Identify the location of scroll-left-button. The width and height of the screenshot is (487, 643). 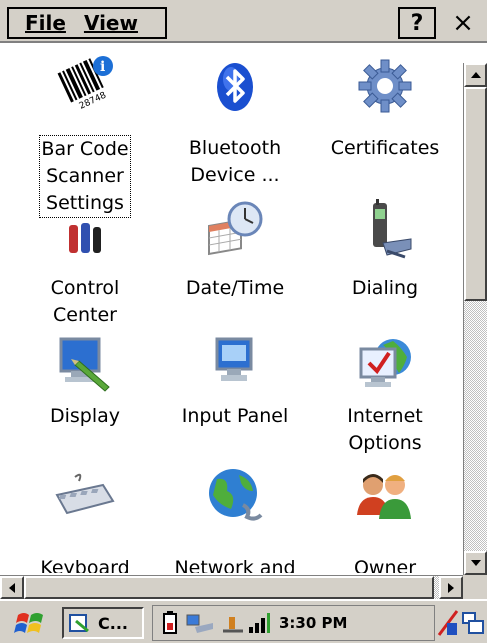
(12, 587).